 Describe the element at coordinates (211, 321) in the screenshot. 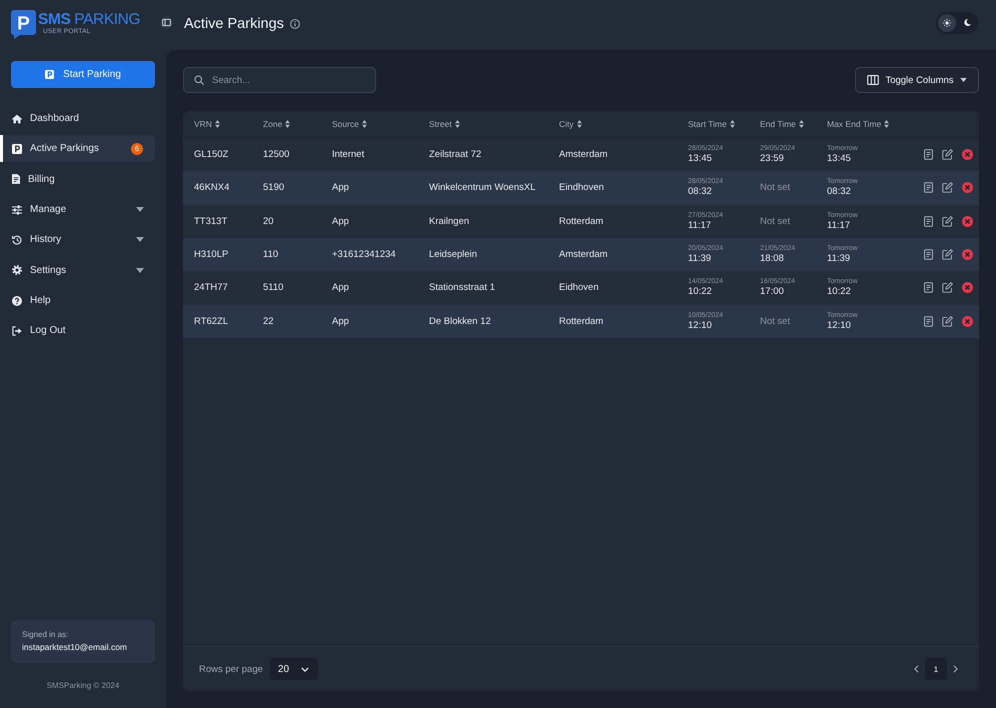

I see `table-cell: RT62ZL` at that location.